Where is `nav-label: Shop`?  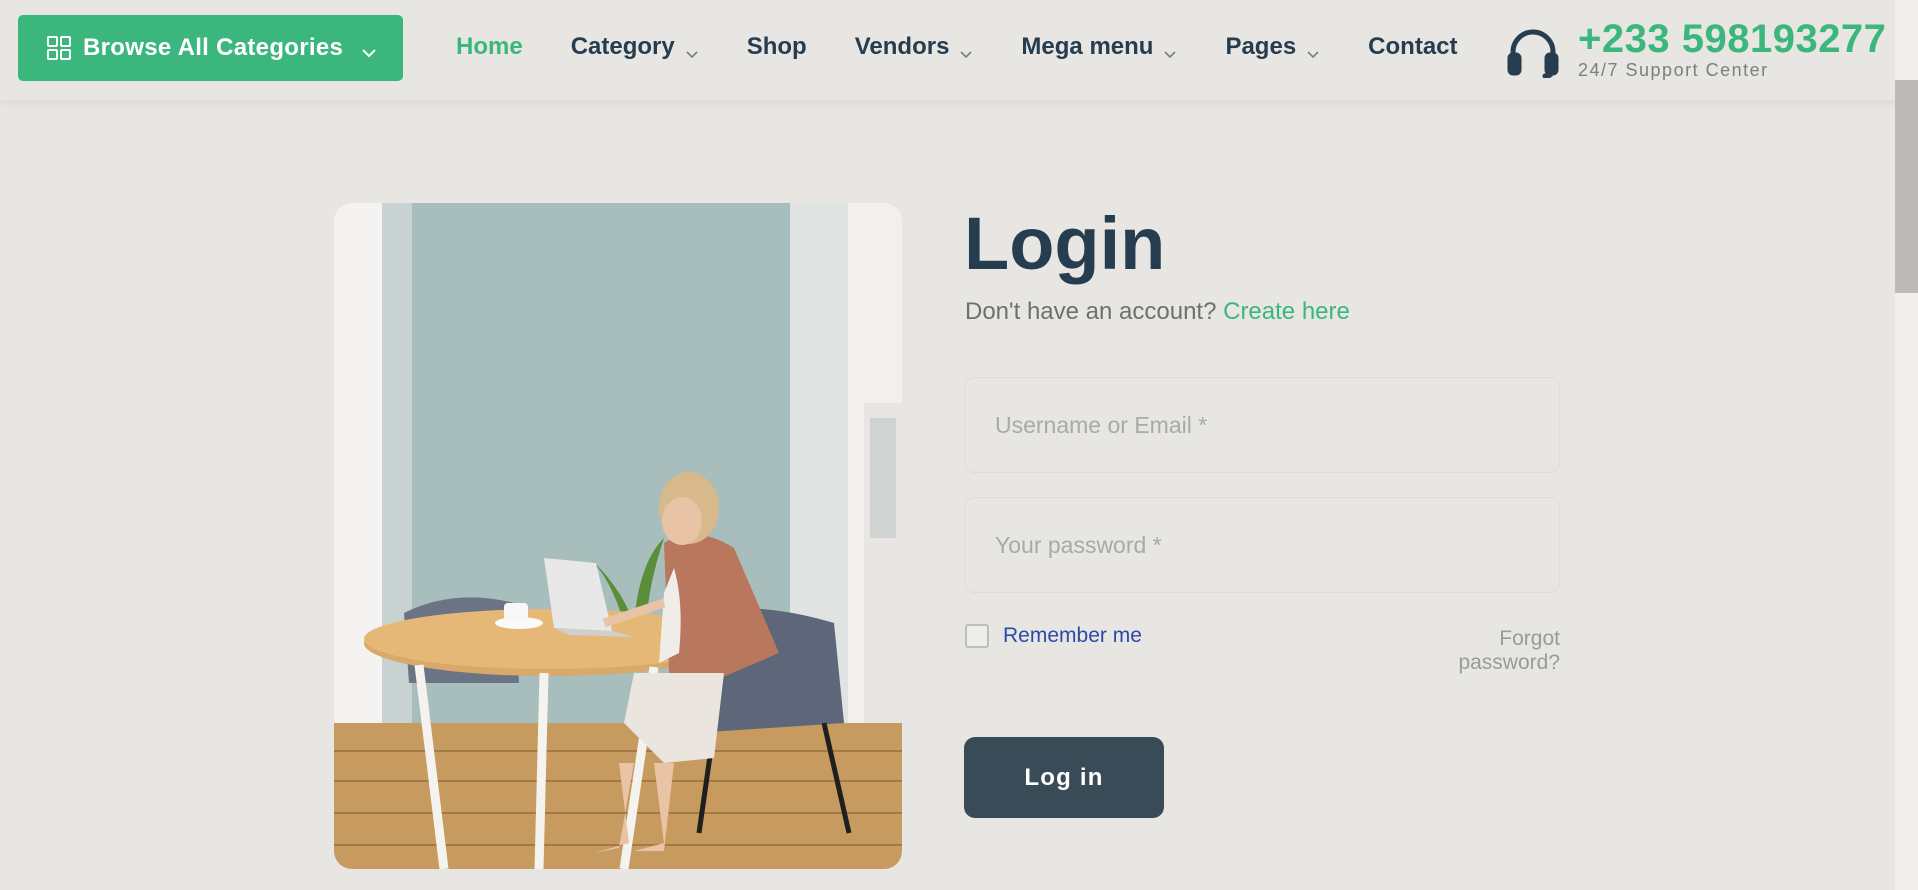
nav-label: Shop is located at coordinates (776, 46).